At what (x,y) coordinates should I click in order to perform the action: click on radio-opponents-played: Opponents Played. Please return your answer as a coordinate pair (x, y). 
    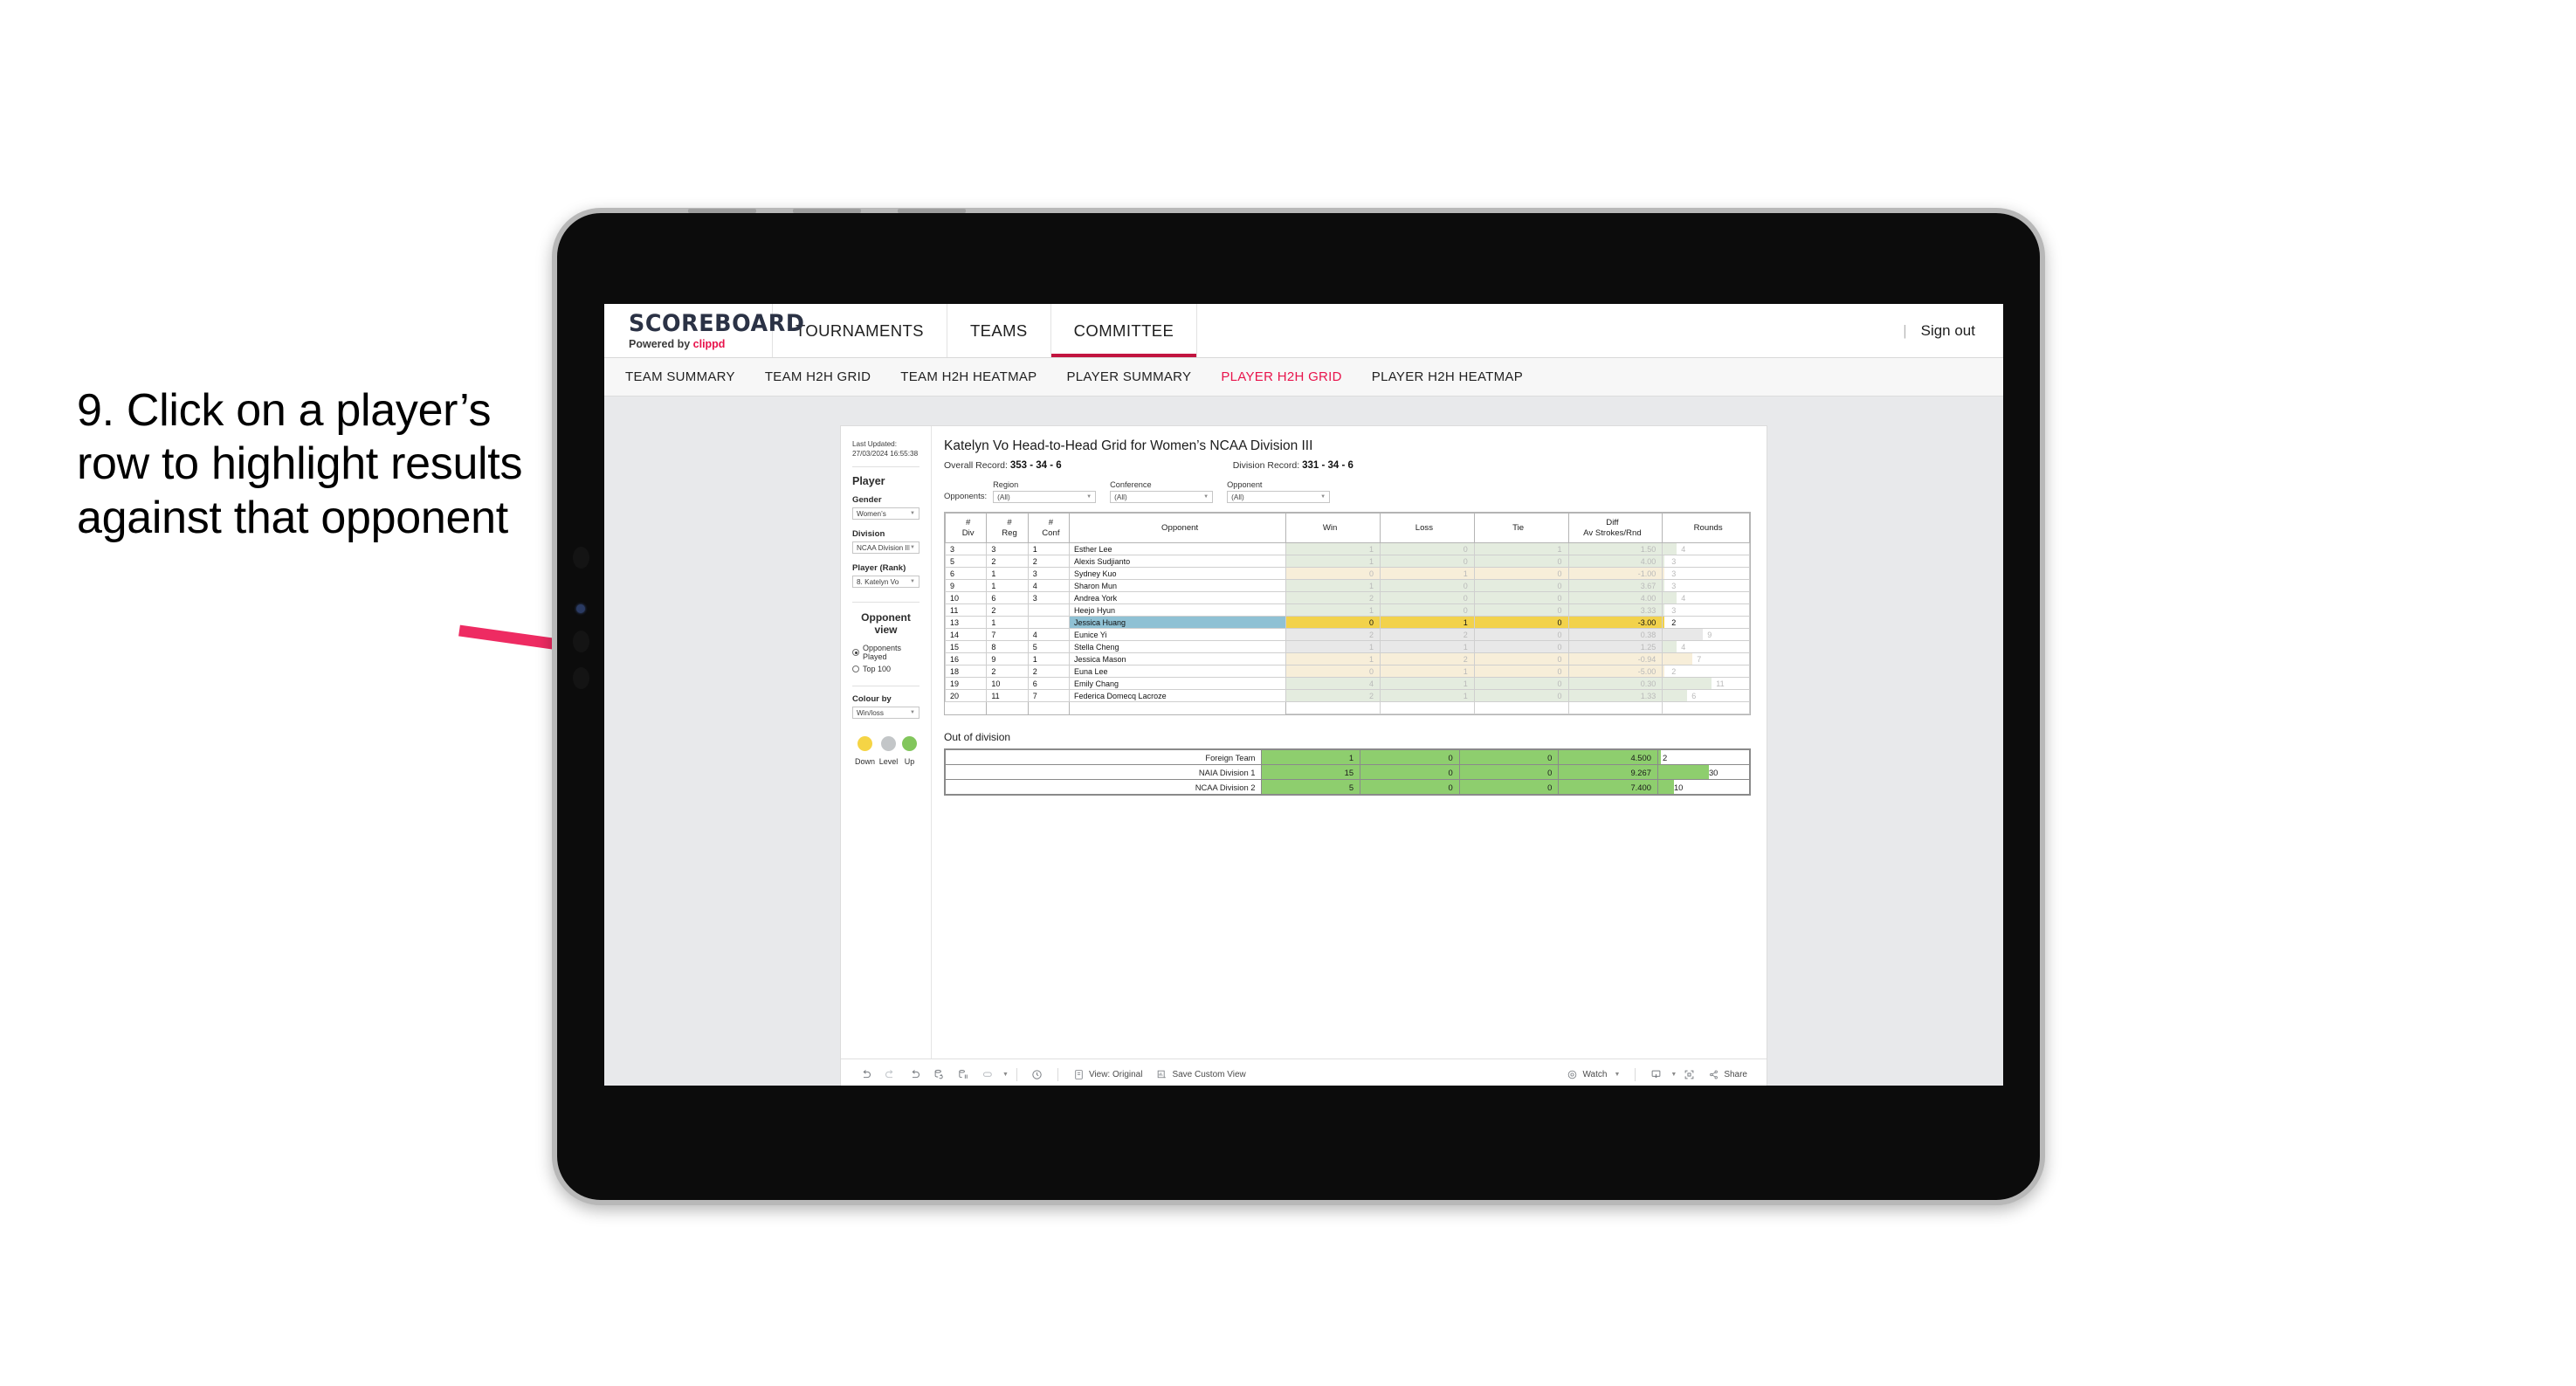
    Looking at the image, I should click on (886, 652).